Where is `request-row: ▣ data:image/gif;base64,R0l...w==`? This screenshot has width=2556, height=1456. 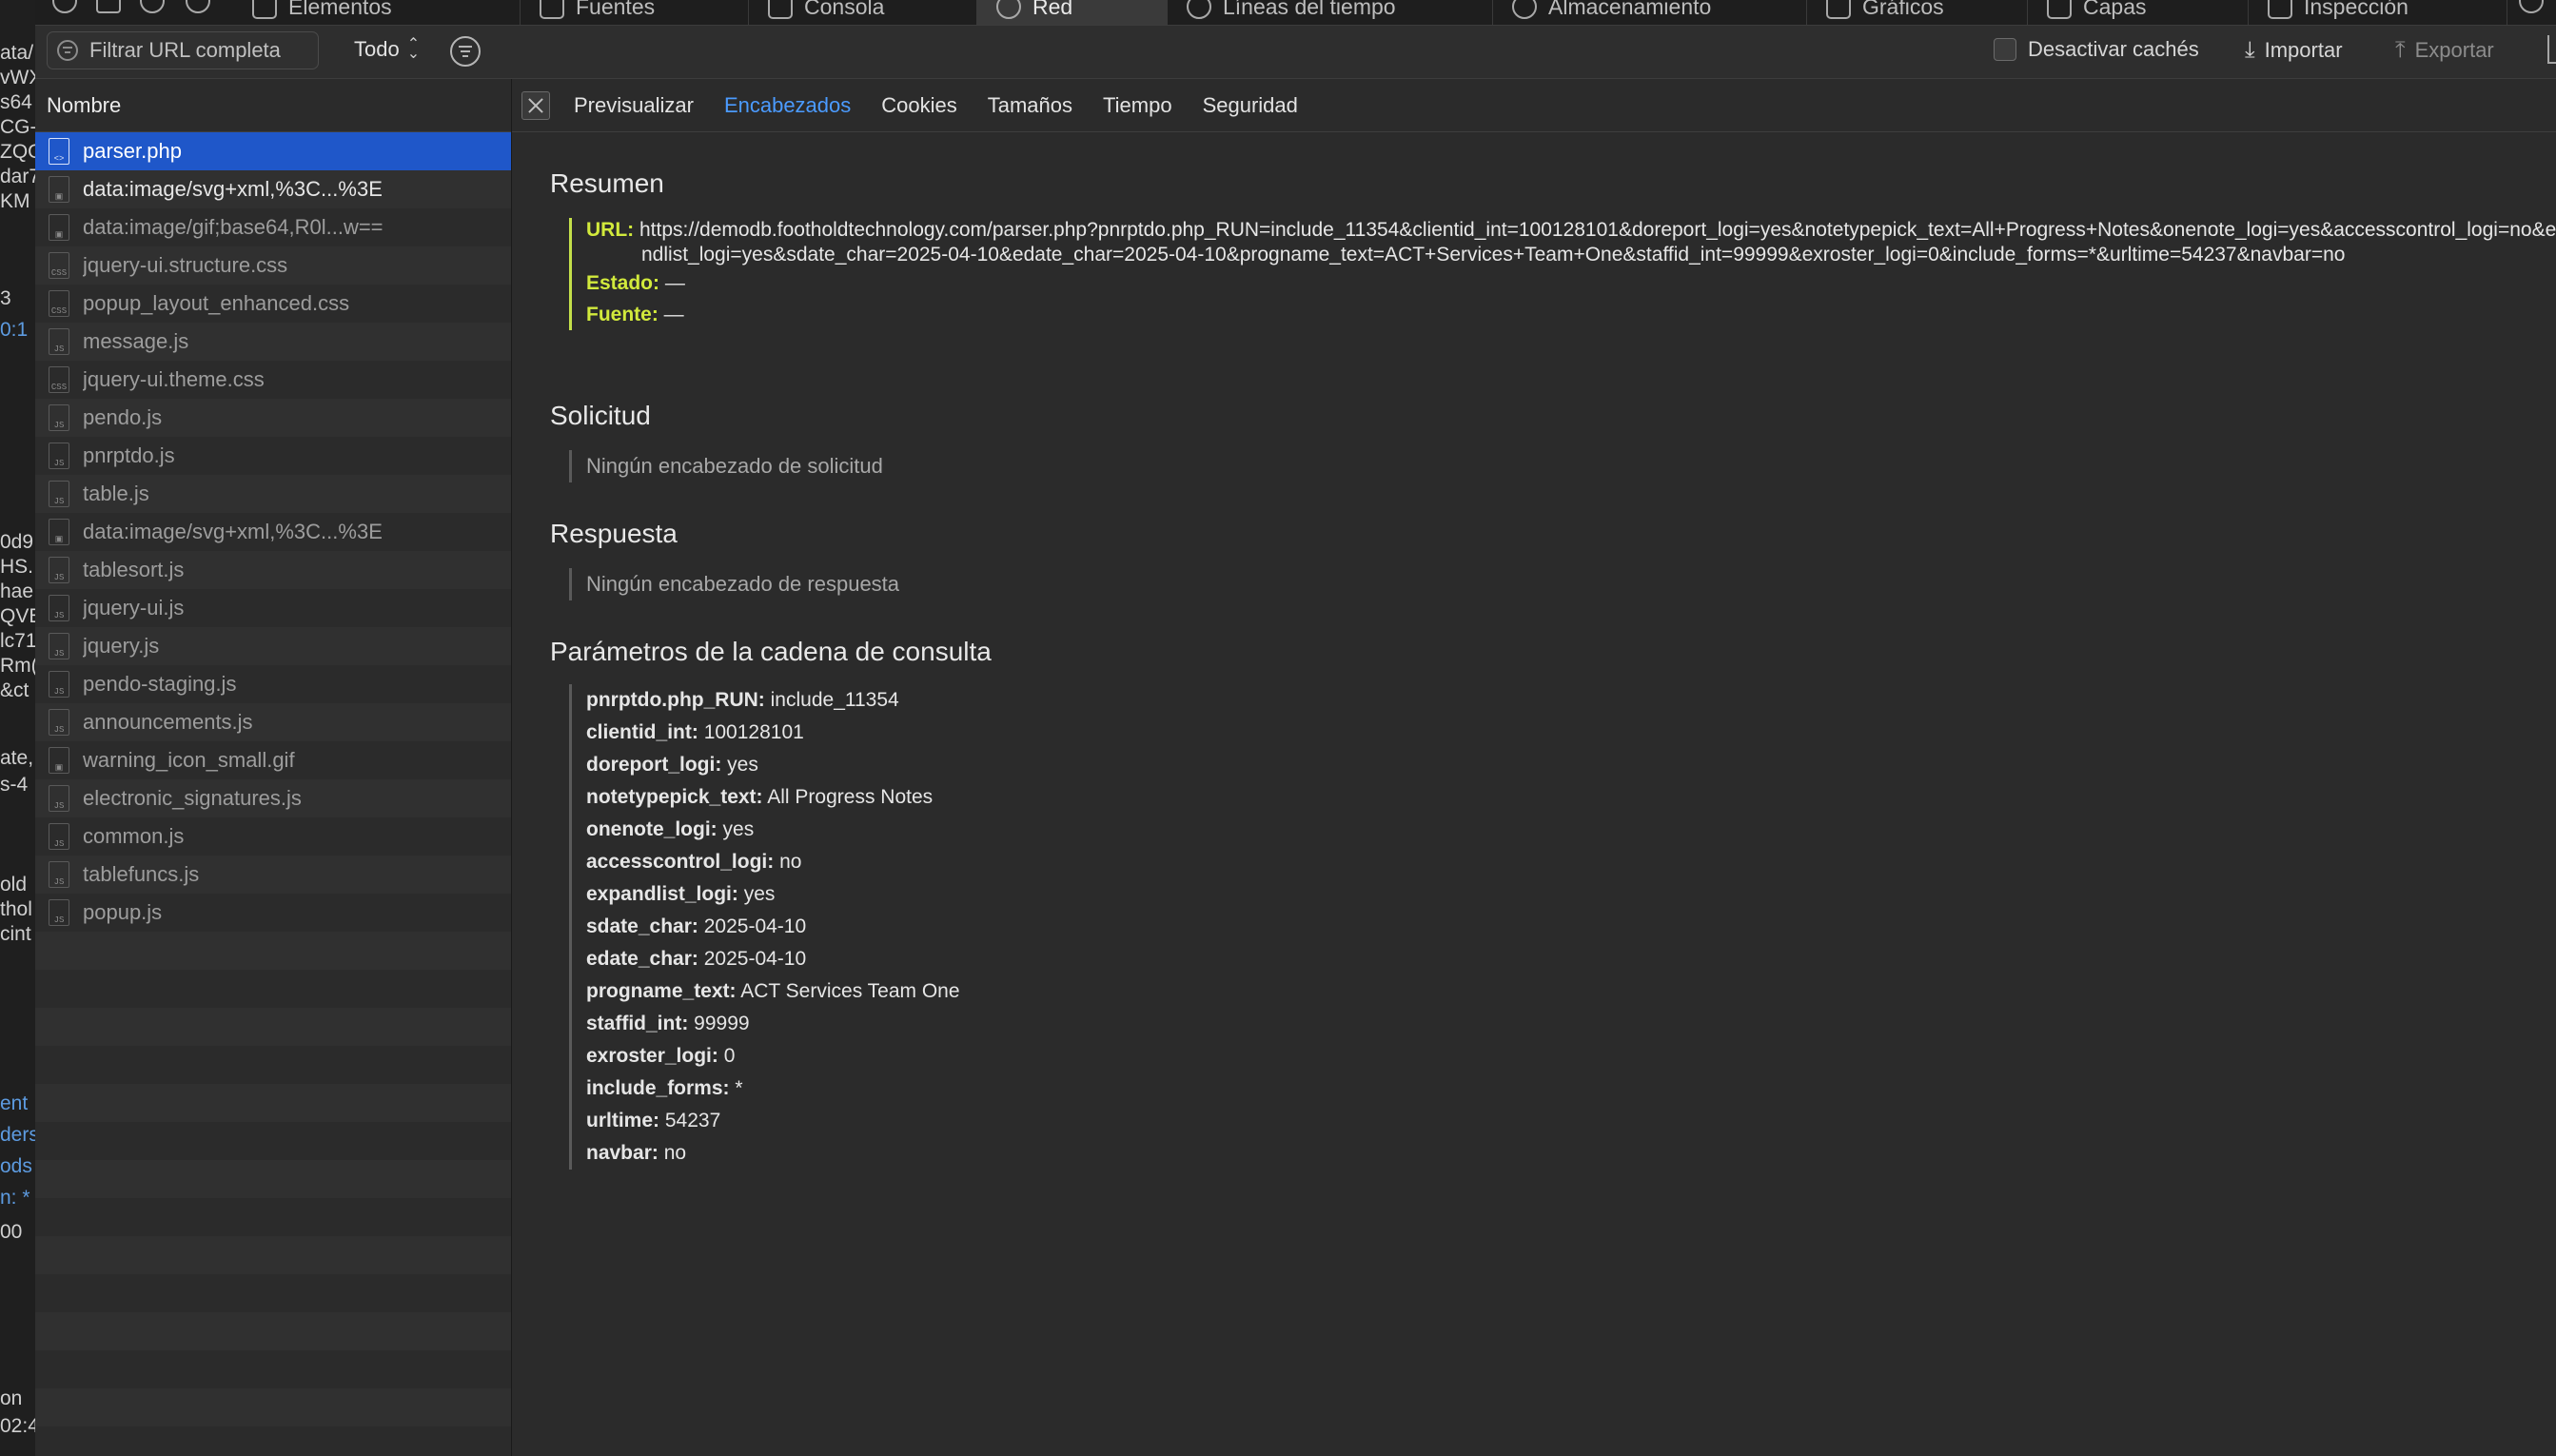 request-row: ▣ data:image/gif;base64,R0l...w== is located at coordinates (273, 227).